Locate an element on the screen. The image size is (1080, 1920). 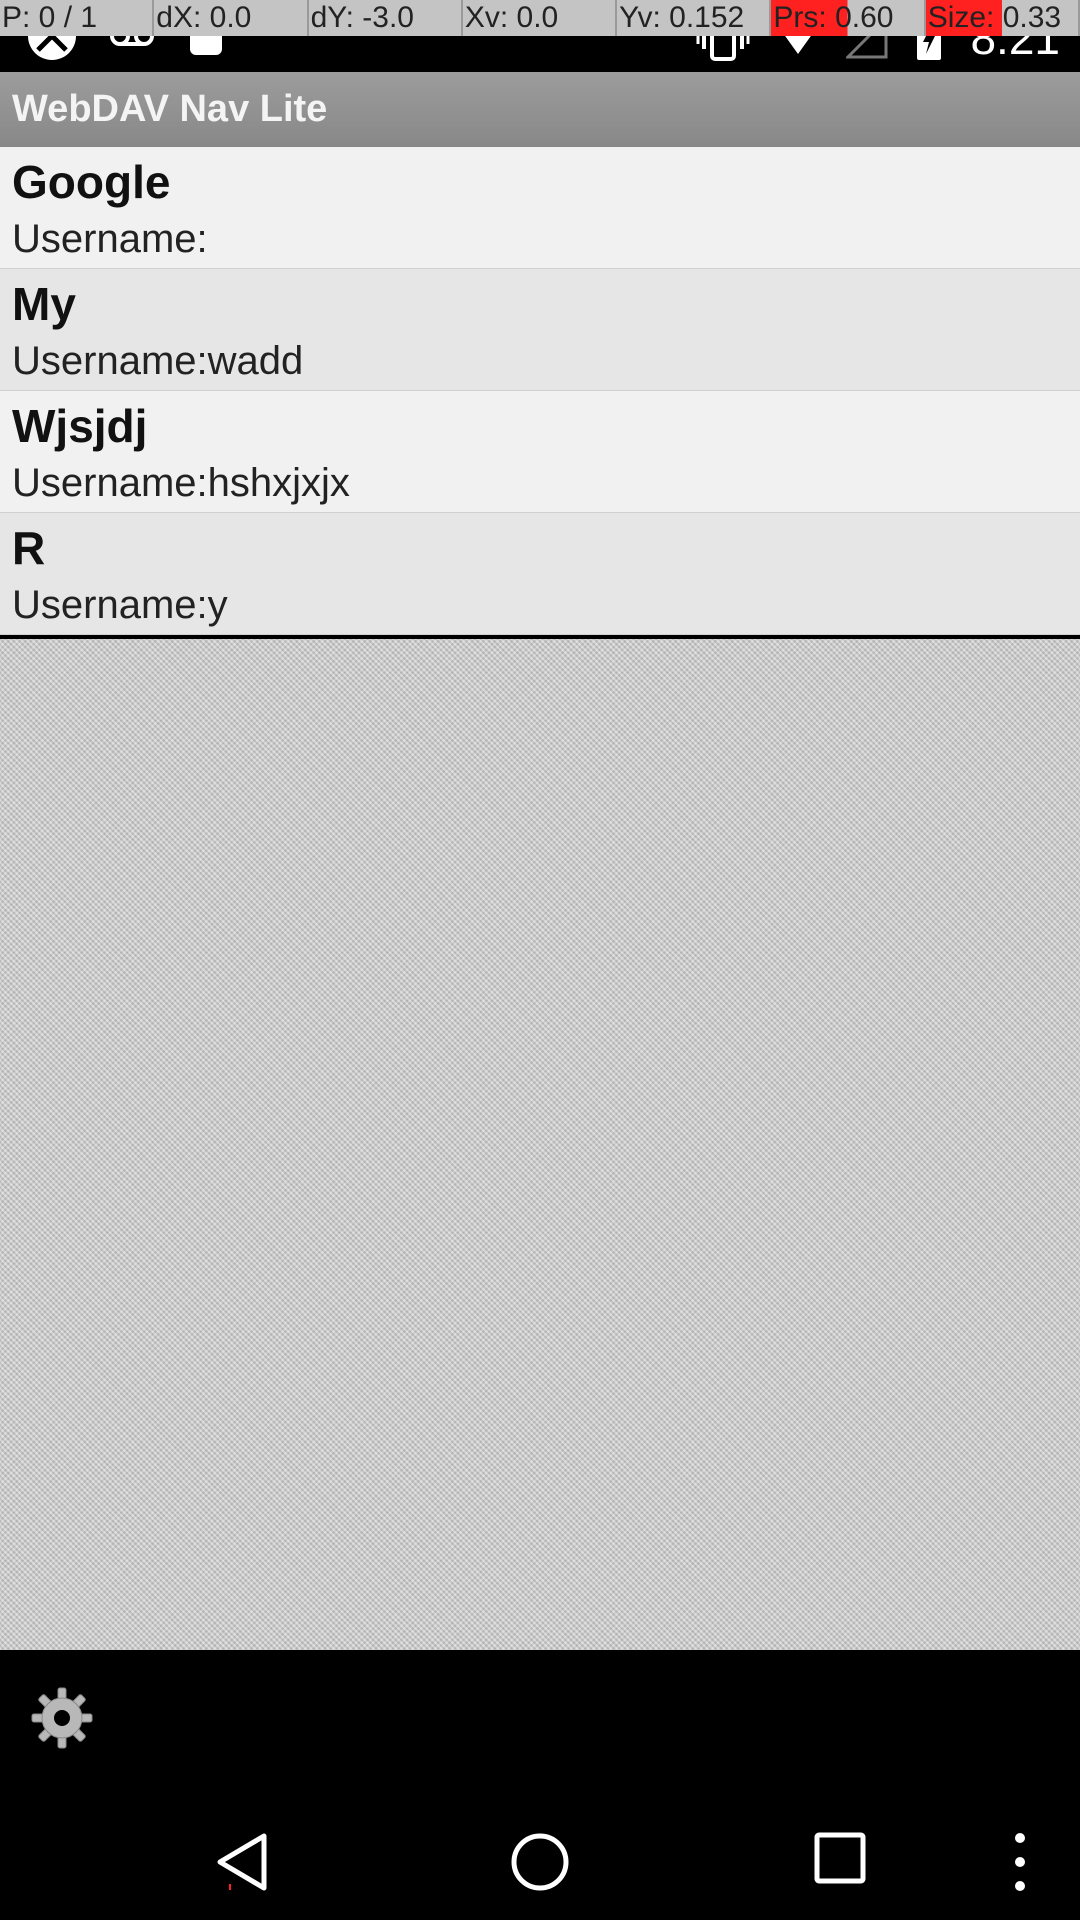
debug-dy: dY: -3.0 is located at coordinates (385, 18).